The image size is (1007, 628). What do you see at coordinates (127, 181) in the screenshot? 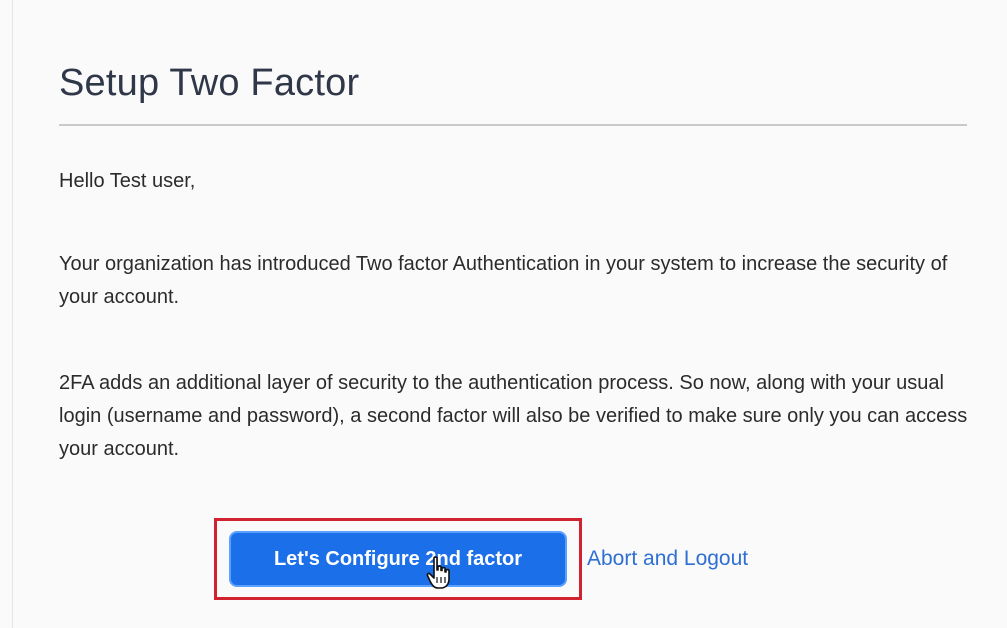
I see `greeting-text: Hello Test user,` at bounding box center [127, 181].